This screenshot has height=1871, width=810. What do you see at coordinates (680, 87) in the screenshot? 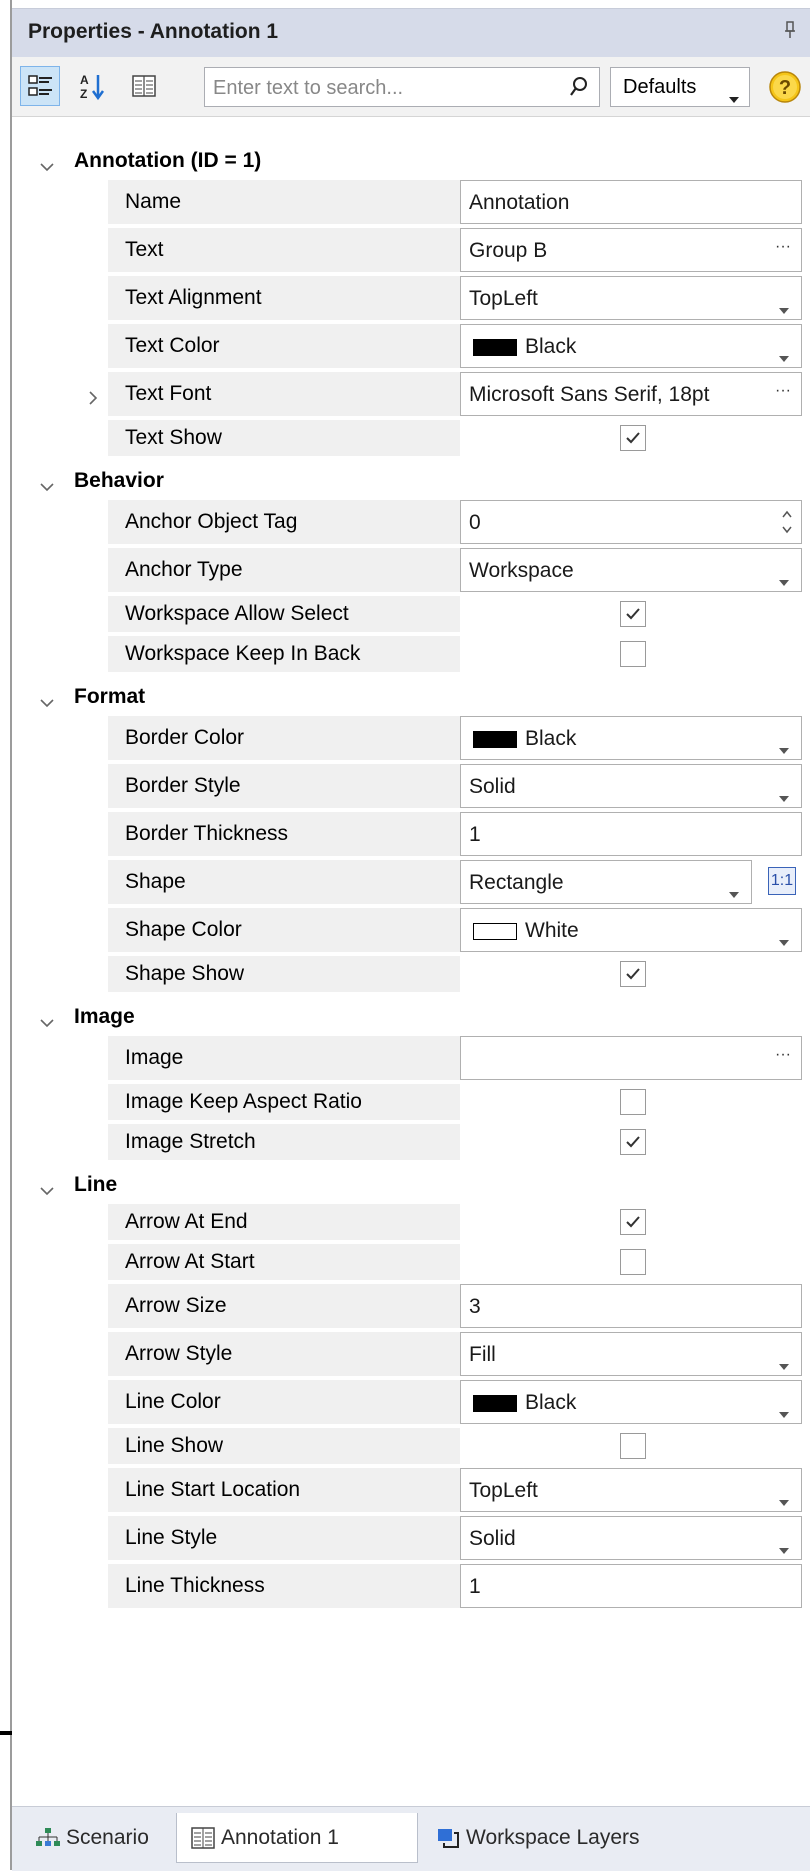
I see `defaults-dropdown: Defaults` at bounding box center [680, 87].